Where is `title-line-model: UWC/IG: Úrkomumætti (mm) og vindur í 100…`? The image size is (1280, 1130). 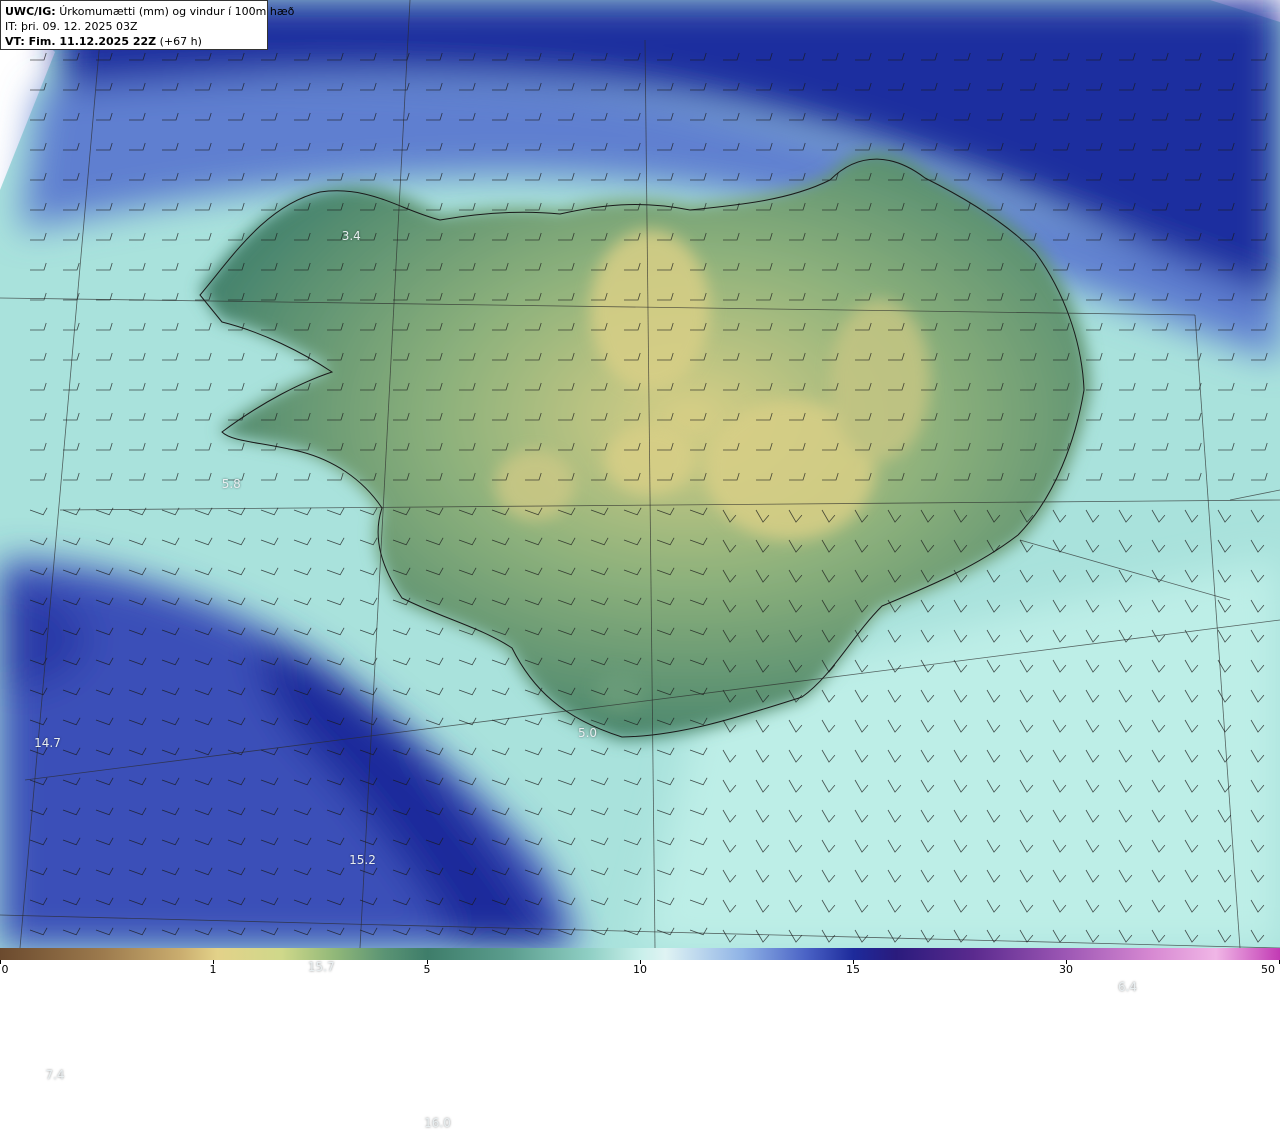
title-line-model: UWC/IG: Úrkomumætti (mm) og vindur í 100… is located at coordinates (149, 11).